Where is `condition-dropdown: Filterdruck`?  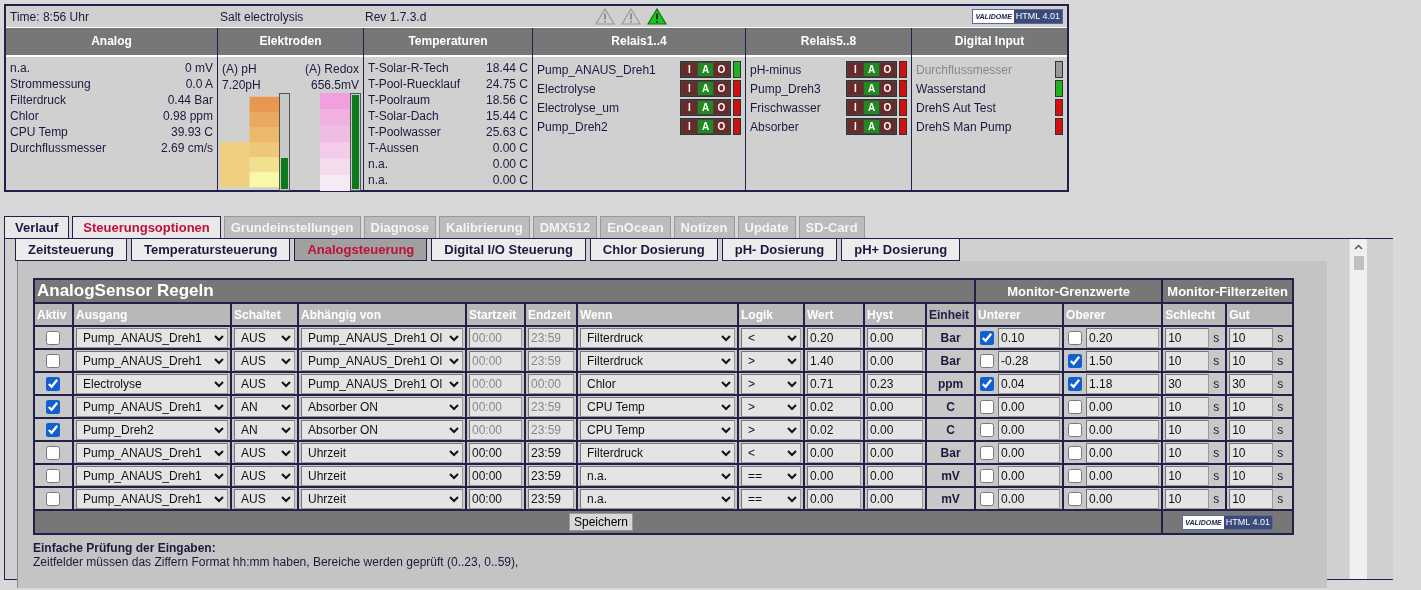 condition-dropdown: Filterdruck is located at coordinates (657, 337).